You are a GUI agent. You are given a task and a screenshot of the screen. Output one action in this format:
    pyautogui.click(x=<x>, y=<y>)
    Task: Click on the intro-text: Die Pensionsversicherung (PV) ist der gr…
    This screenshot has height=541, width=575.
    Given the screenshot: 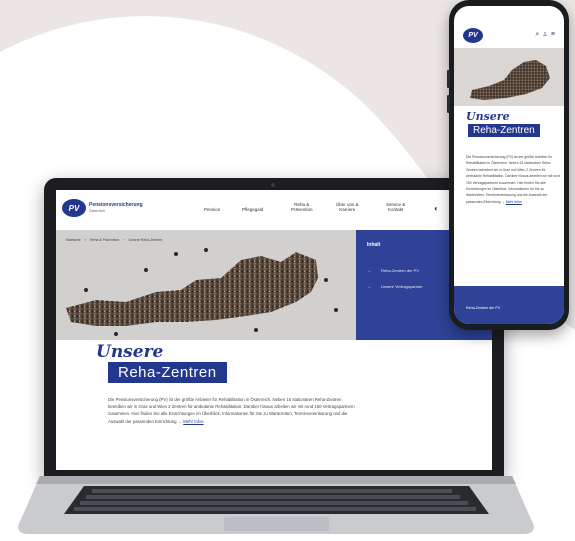 What is the action you would take?
    pyautogui.click(x=231, y=410)
    